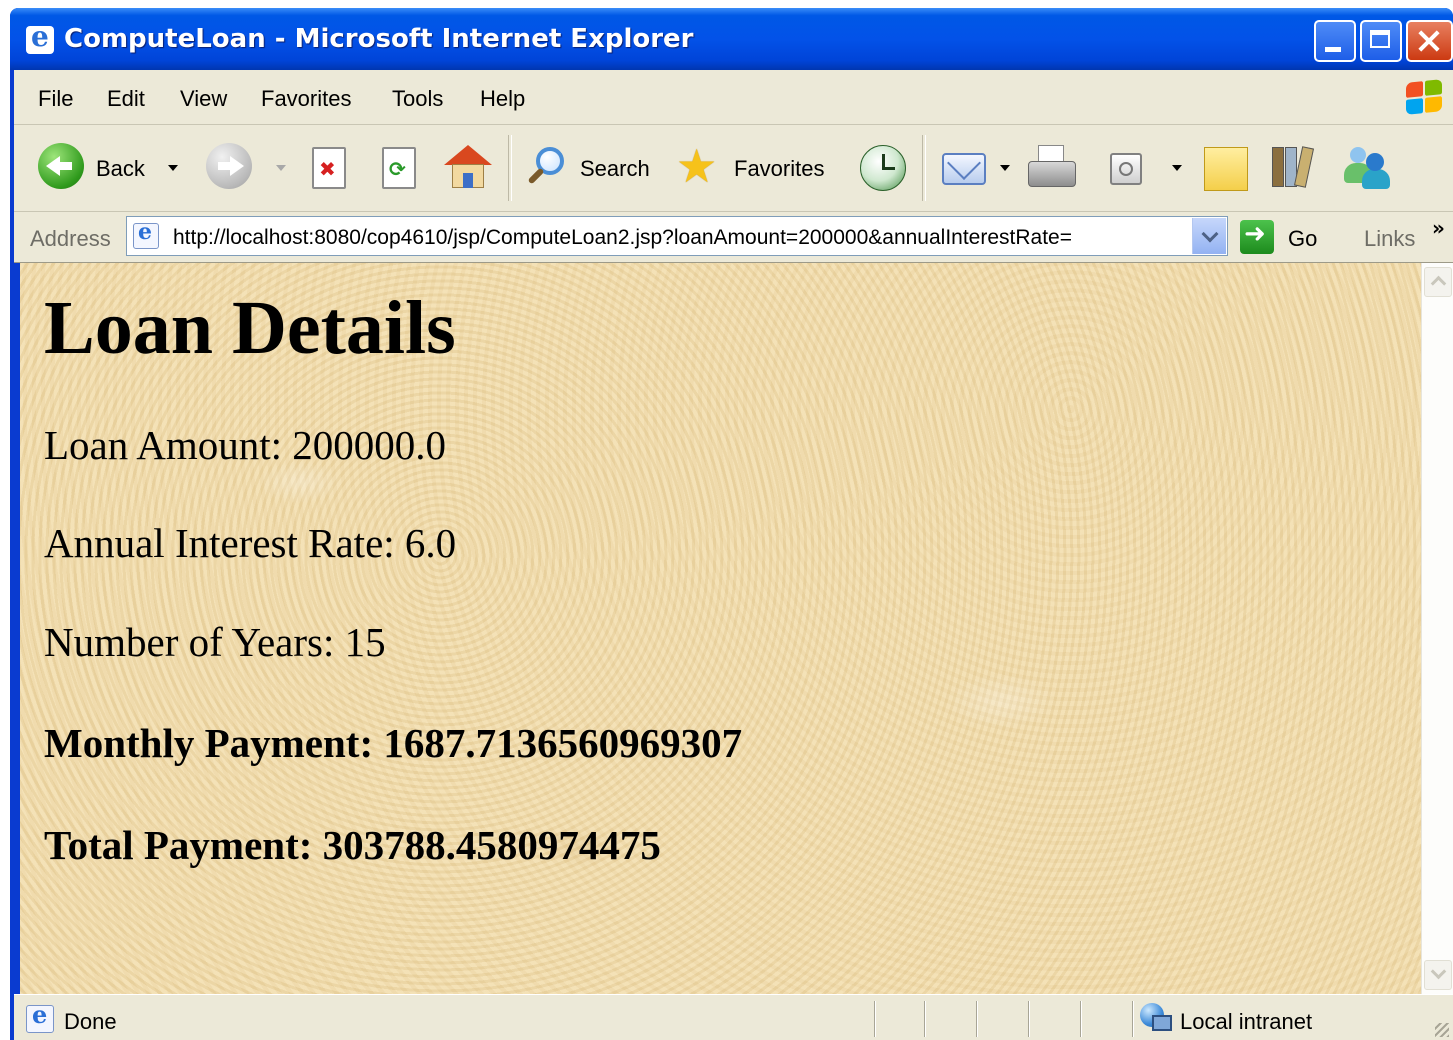 Image resolution: width=1453 pixels, height=1040 pixels. I want to click on mail-dropdown-icon, so click(1005, 168).